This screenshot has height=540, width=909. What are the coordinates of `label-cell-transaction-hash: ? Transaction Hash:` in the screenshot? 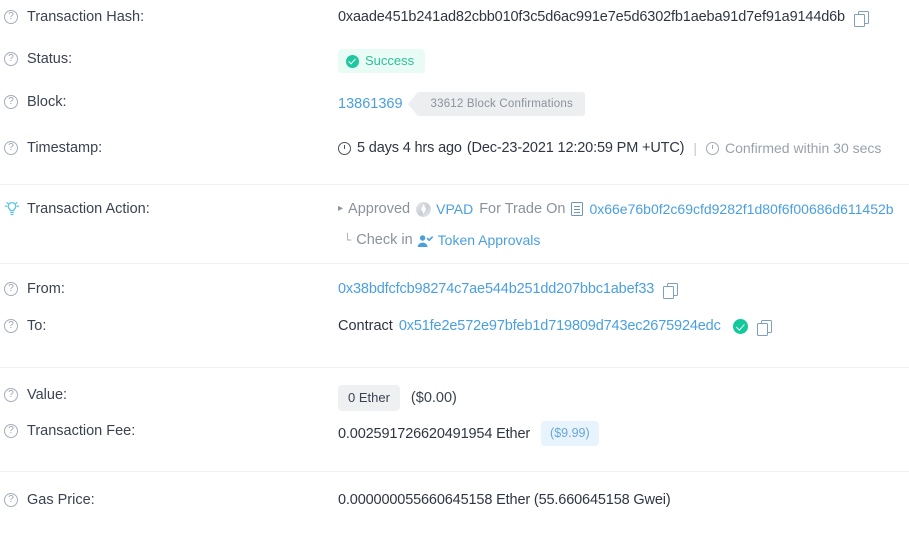 It's located at (171, 16).